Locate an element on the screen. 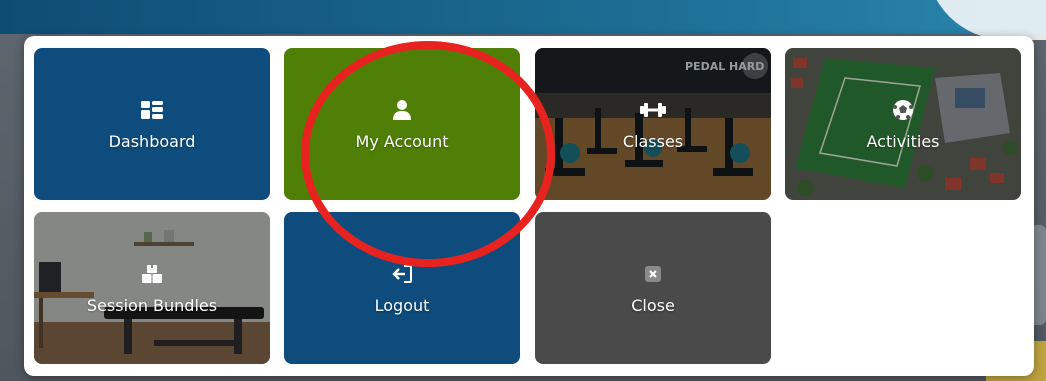  close-label: Close is located at coordinates (653, 305).